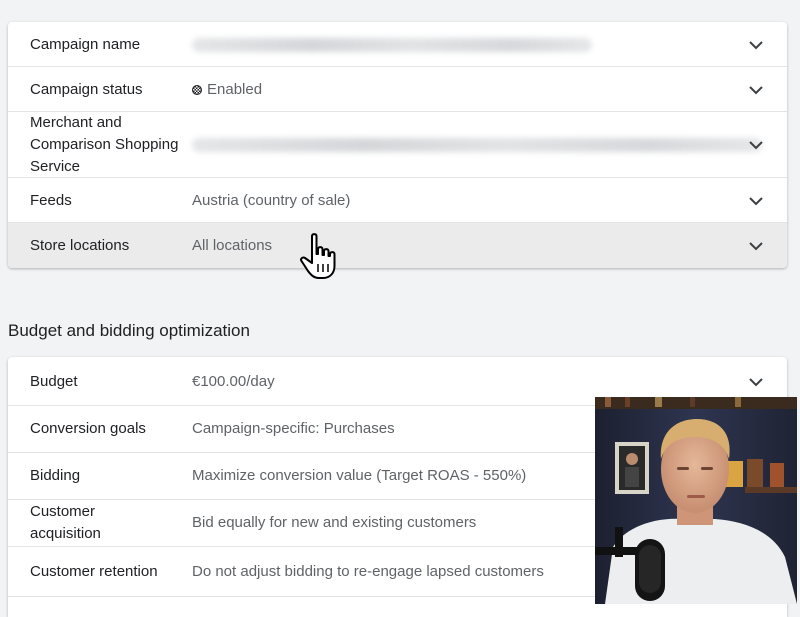  Describe the element at coordinates (392, 45) in the screenshot. I see `campaign-name-value-redacted` at that location.